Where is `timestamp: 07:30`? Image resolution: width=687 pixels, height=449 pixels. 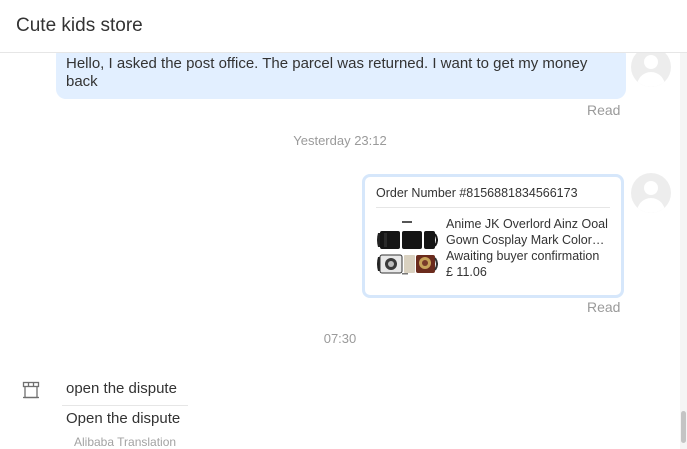 timestamp: 07:30 is located at coordinates (340, 338).